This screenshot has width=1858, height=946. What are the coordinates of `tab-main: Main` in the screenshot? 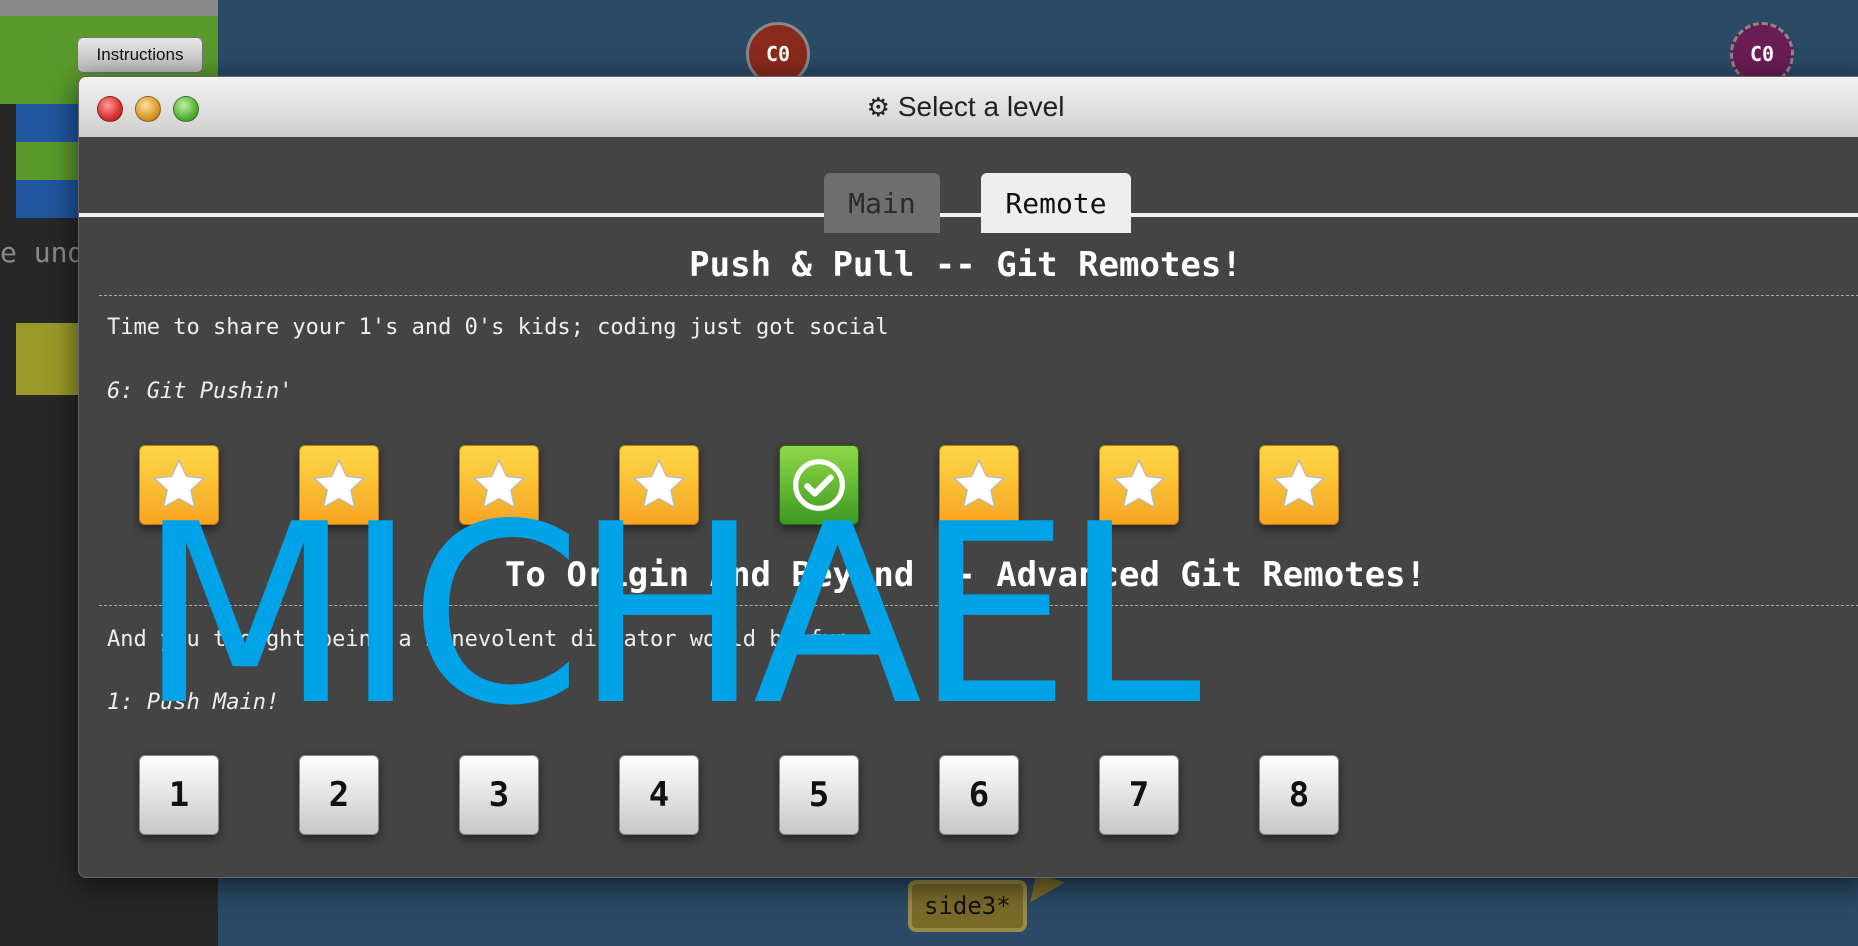 It's located at (882, 203).